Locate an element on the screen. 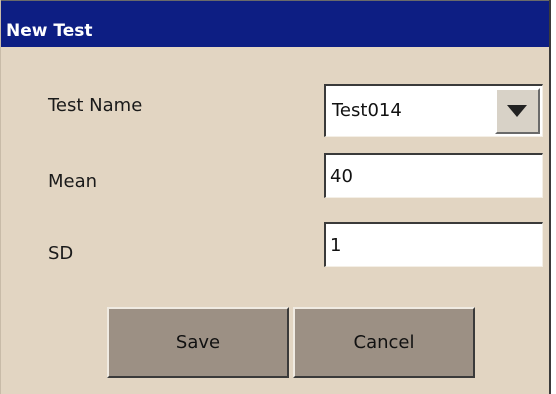 This screenshot has height=394, width=556. chevron-down-icon is located at coordinates (517, 111).